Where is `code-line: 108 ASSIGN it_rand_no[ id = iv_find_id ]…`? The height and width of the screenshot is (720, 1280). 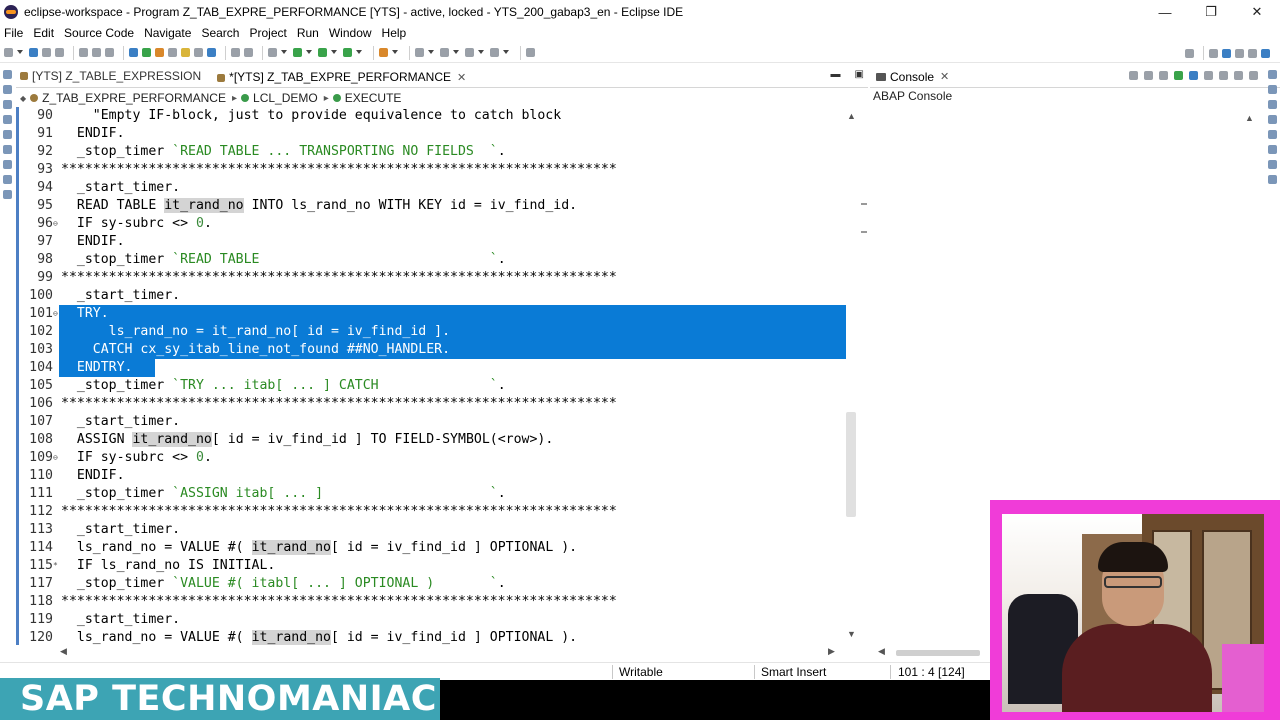
code-line: 108 ASSIGN it_rand_no[ id = iv_find_id ]… is located at coordinates (434, 440).